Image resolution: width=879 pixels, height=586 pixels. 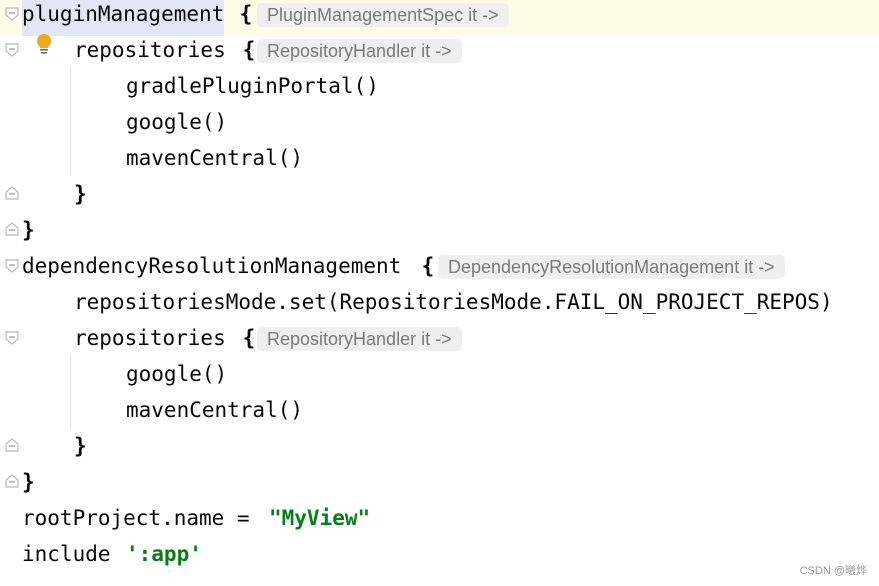 What do you see at coordinates (252, 86) in the screenshot?
I see `code-text: gradlePluginPortal()` at bounding box center [252, 86].